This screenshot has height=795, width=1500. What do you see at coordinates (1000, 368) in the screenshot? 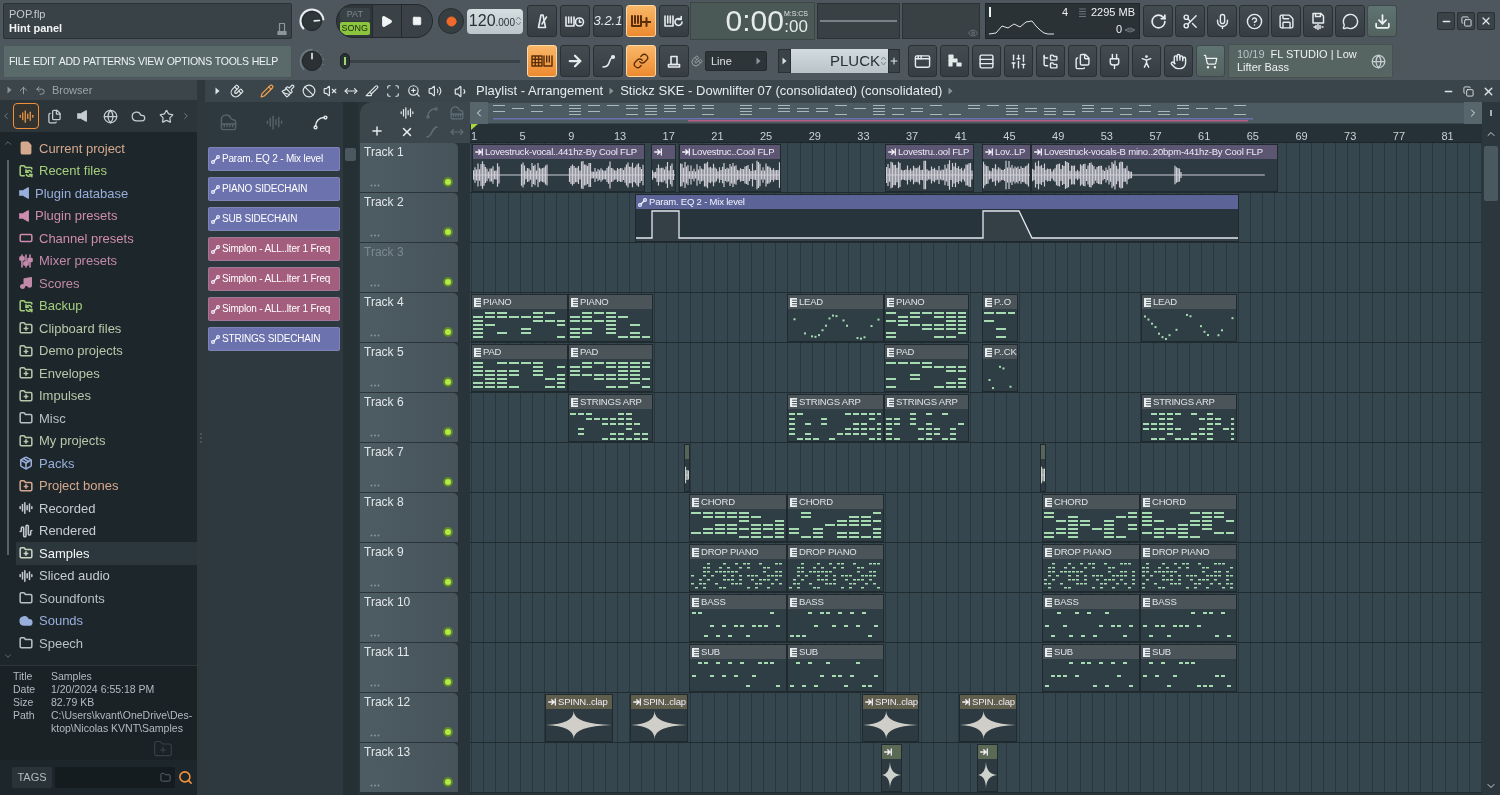
I see `pattern-clip: P..CK` at bounding box center [1000, 368].